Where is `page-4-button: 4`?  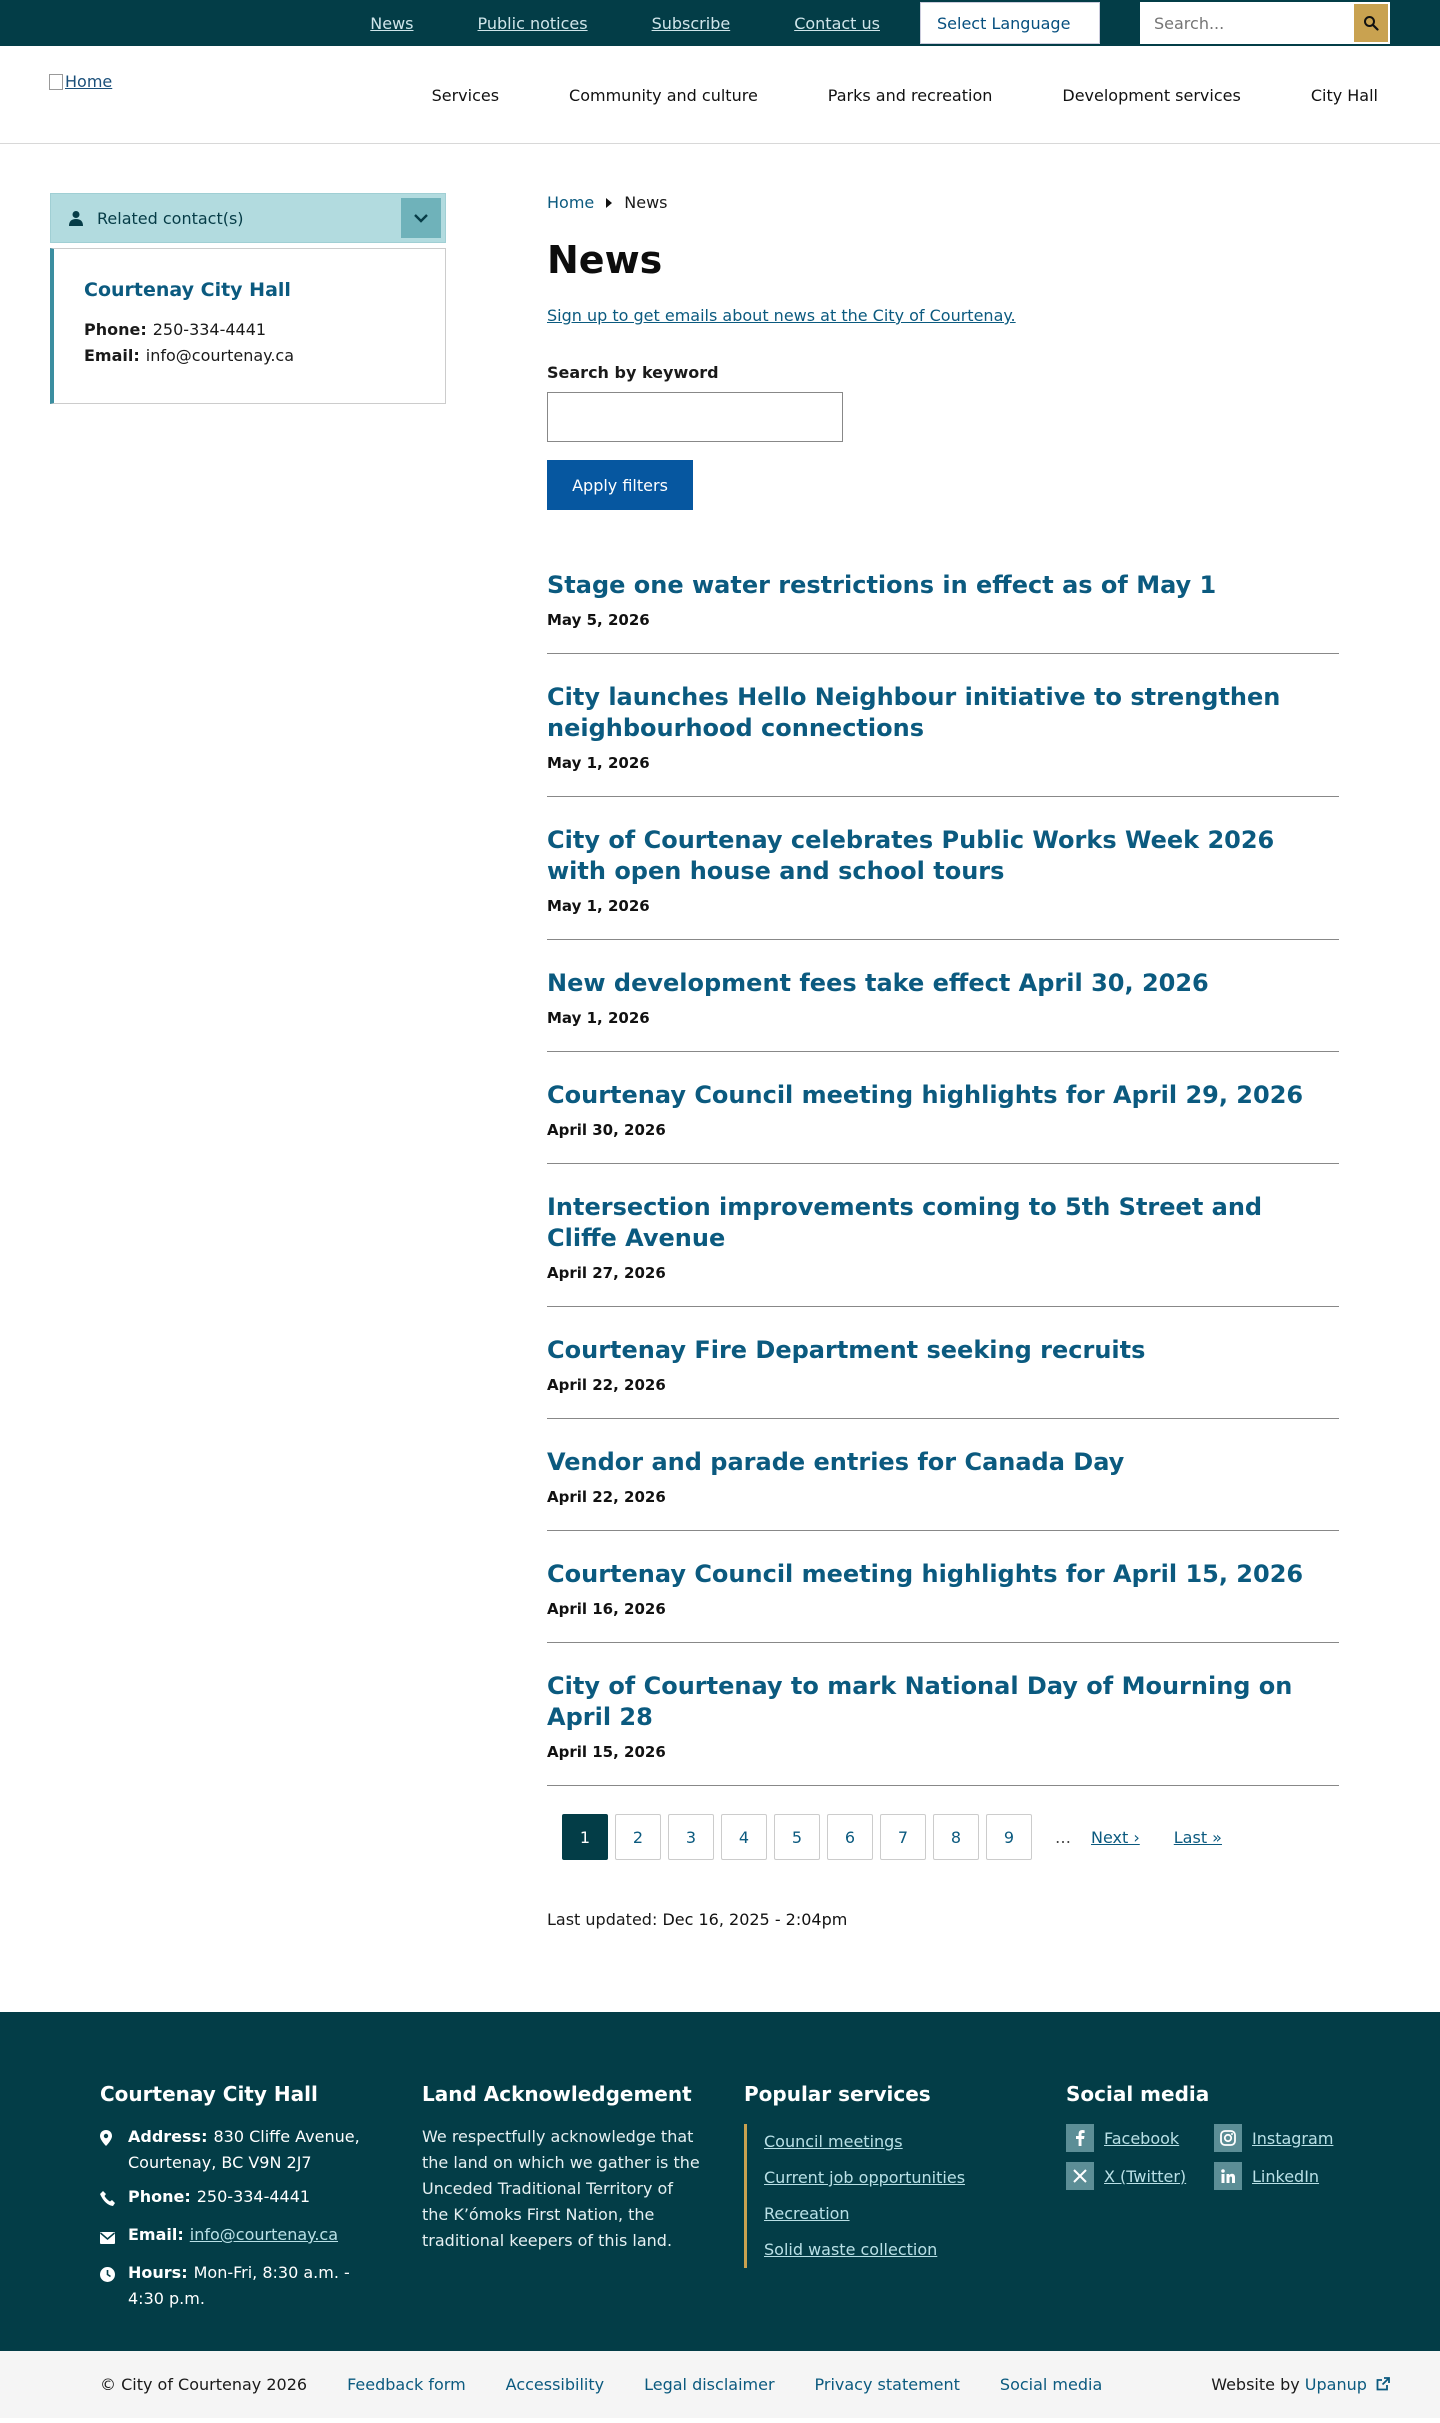 page-4-button: 4 is located at coordinates (744, 1837).